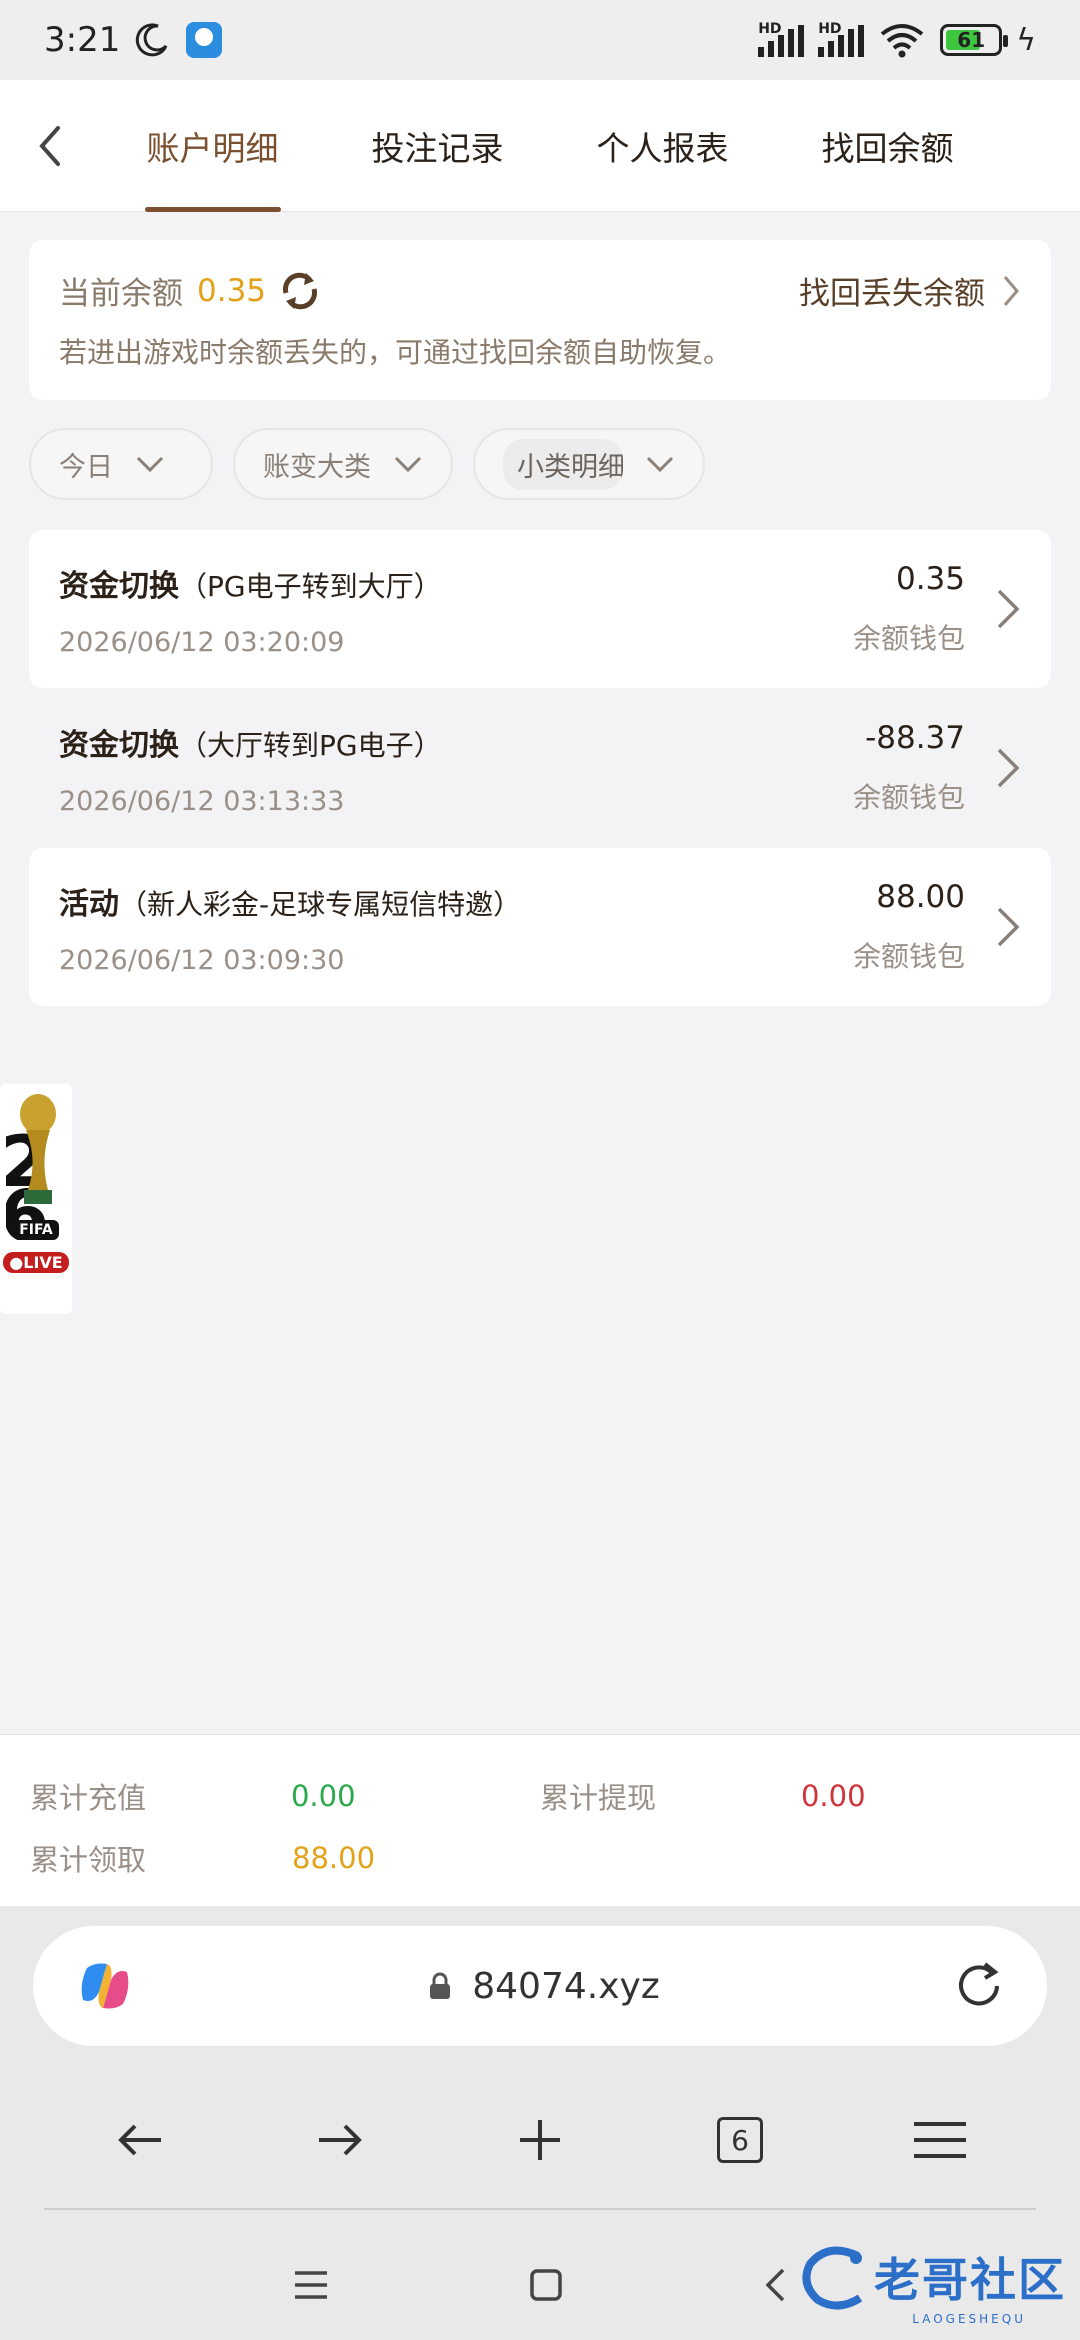 The image size is (1080, 2340). I want to click on reload-icon, so click(979, 1986).